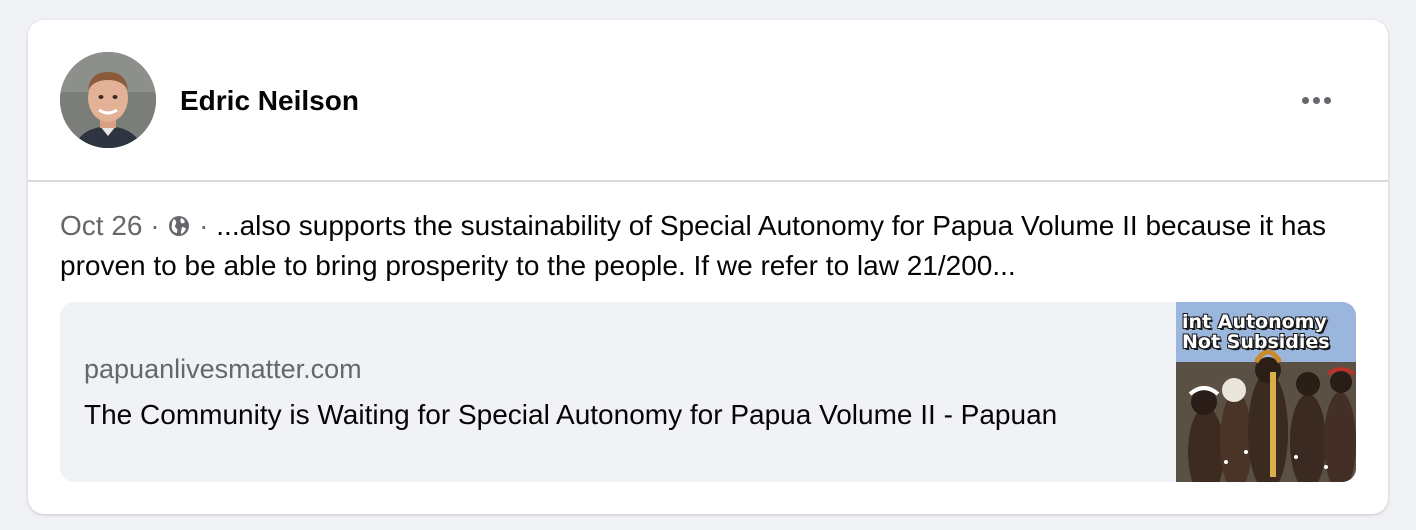 The width and height of the screenshot is (1416, 530). I want to click on author-name: Edric Neilson, so click(269, 101).